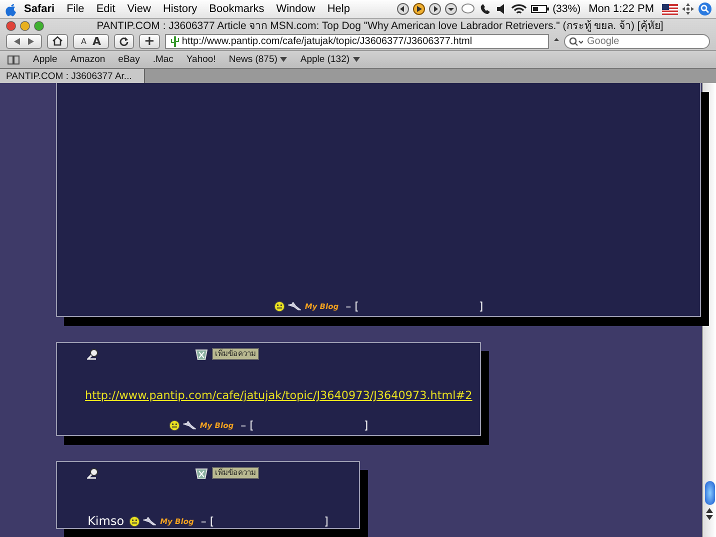 This screenshot has height=537, width=716. I want to click on app-menu: Safari, so click(39, 9).